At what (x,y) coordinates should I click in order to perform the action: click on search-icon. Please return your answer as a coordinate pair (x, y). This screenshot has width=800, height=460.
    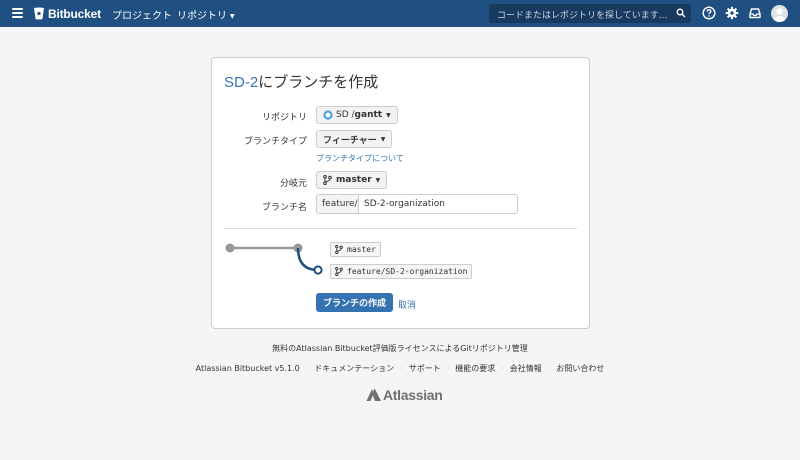
    Looking at the image, I should click on (681, 13).